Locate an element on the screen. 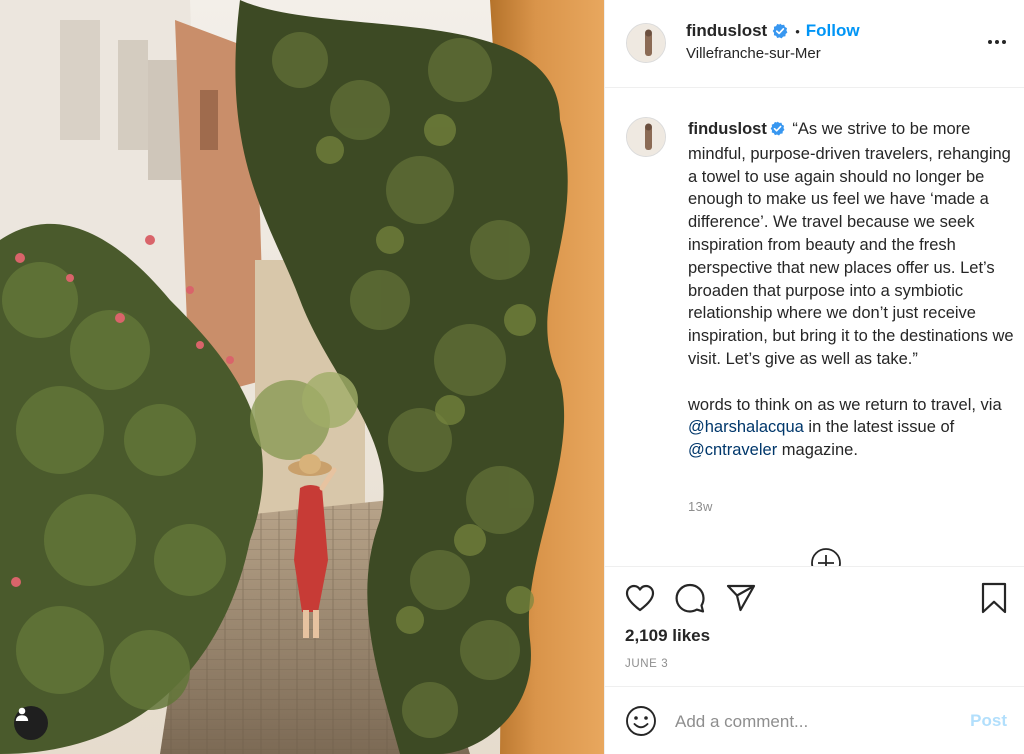 The height and width of the screenshot is (754, 1024). header-line: finduslost • Follow is located at coordinates (773, 31).